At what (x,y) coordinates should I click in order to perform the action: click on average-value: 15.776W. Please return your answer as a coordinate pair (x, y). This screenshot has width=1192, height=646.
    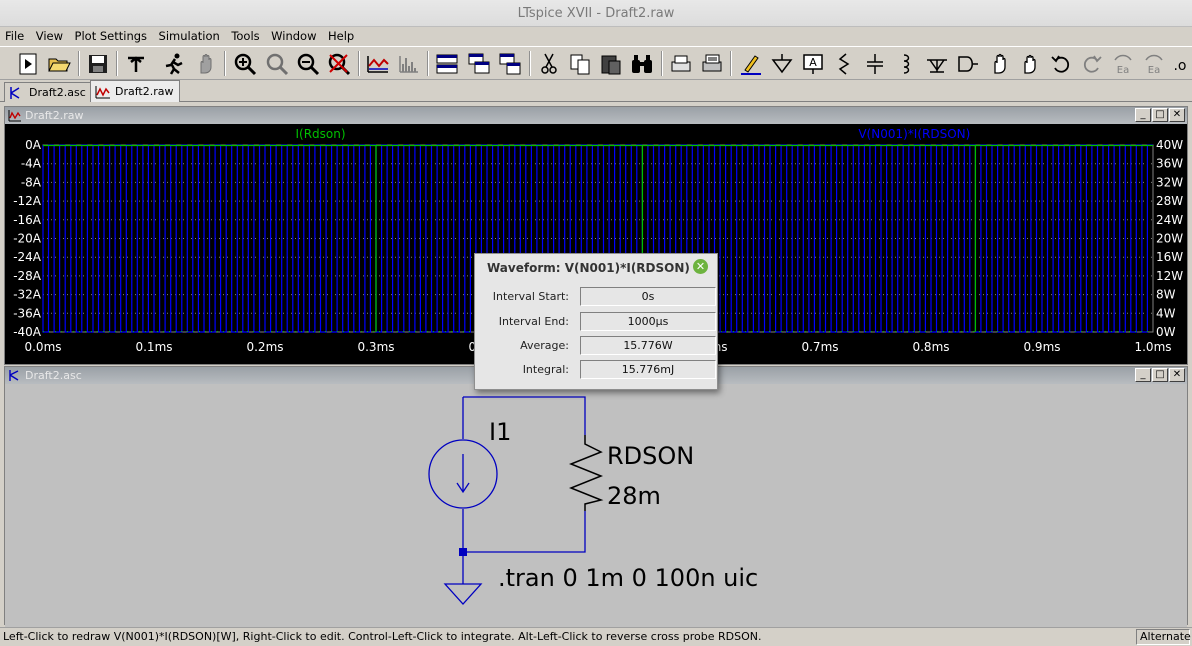
    Looking at the image, I should click on (648, 345).